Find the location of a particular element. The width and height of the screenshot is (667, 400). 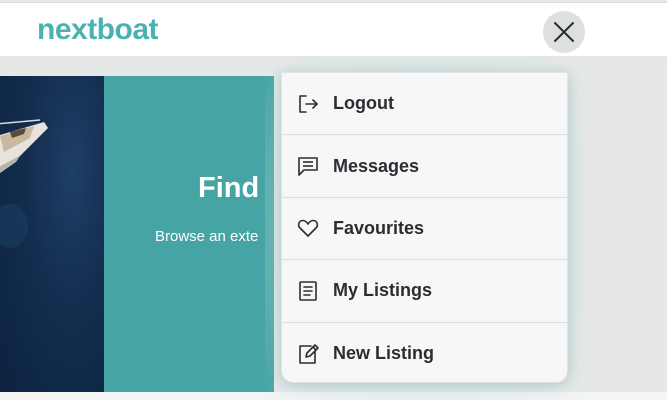

menu-item-favourites: Favourites is located at coordinates (424, 229).